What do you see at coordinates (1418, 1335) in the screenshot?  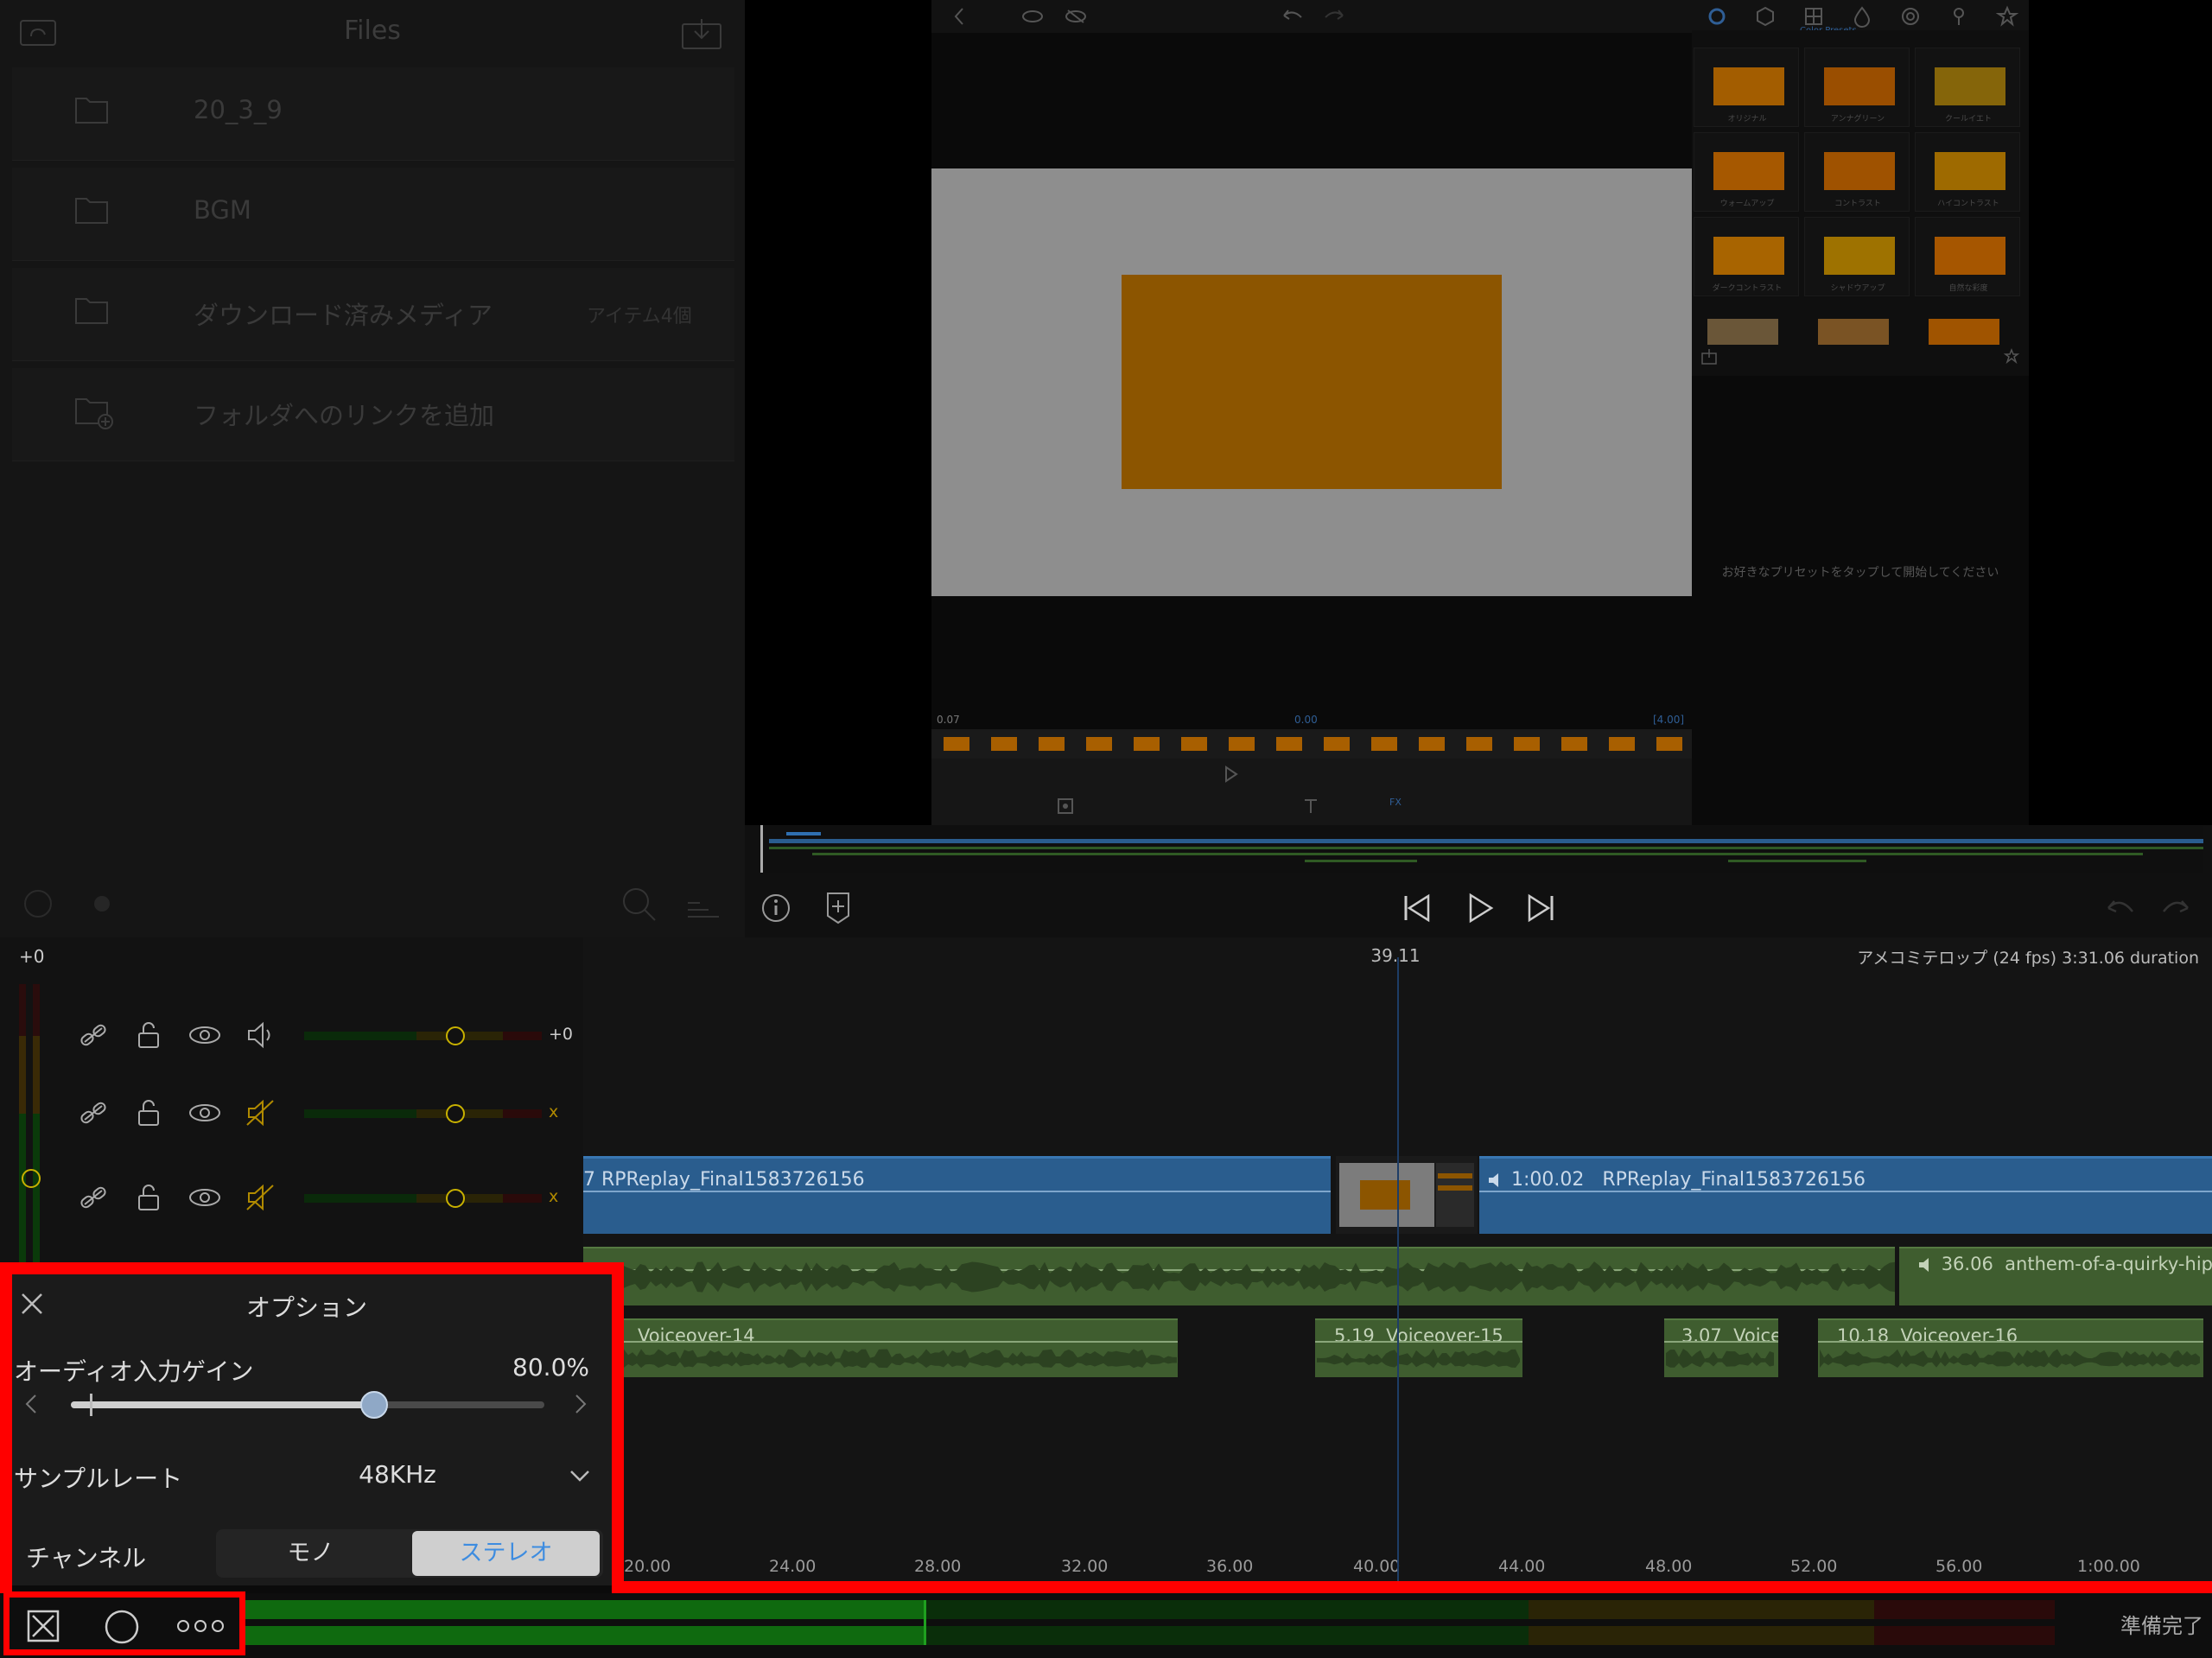 I see `clip-label-wrap: 5.19 Voiceover-15` at bounding box center [1418, 1335].